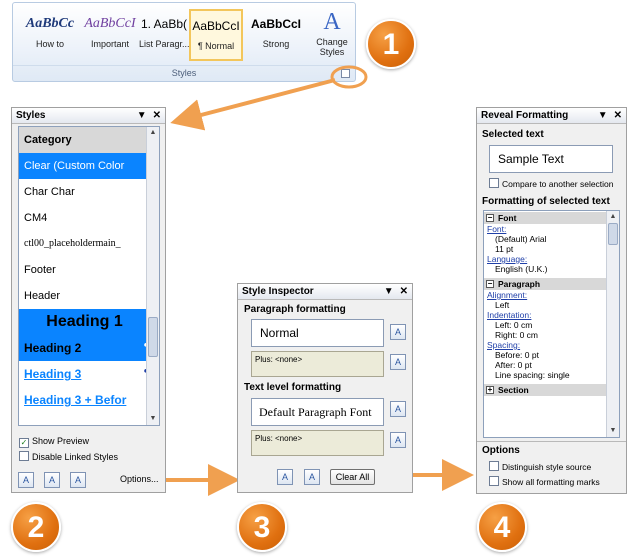 This screenshot has width=640, height=559. What do you see at coordinates (53, 348) in the screenshot?
I see `style-item-label: Heading 2` at bounding box center [53, 348].